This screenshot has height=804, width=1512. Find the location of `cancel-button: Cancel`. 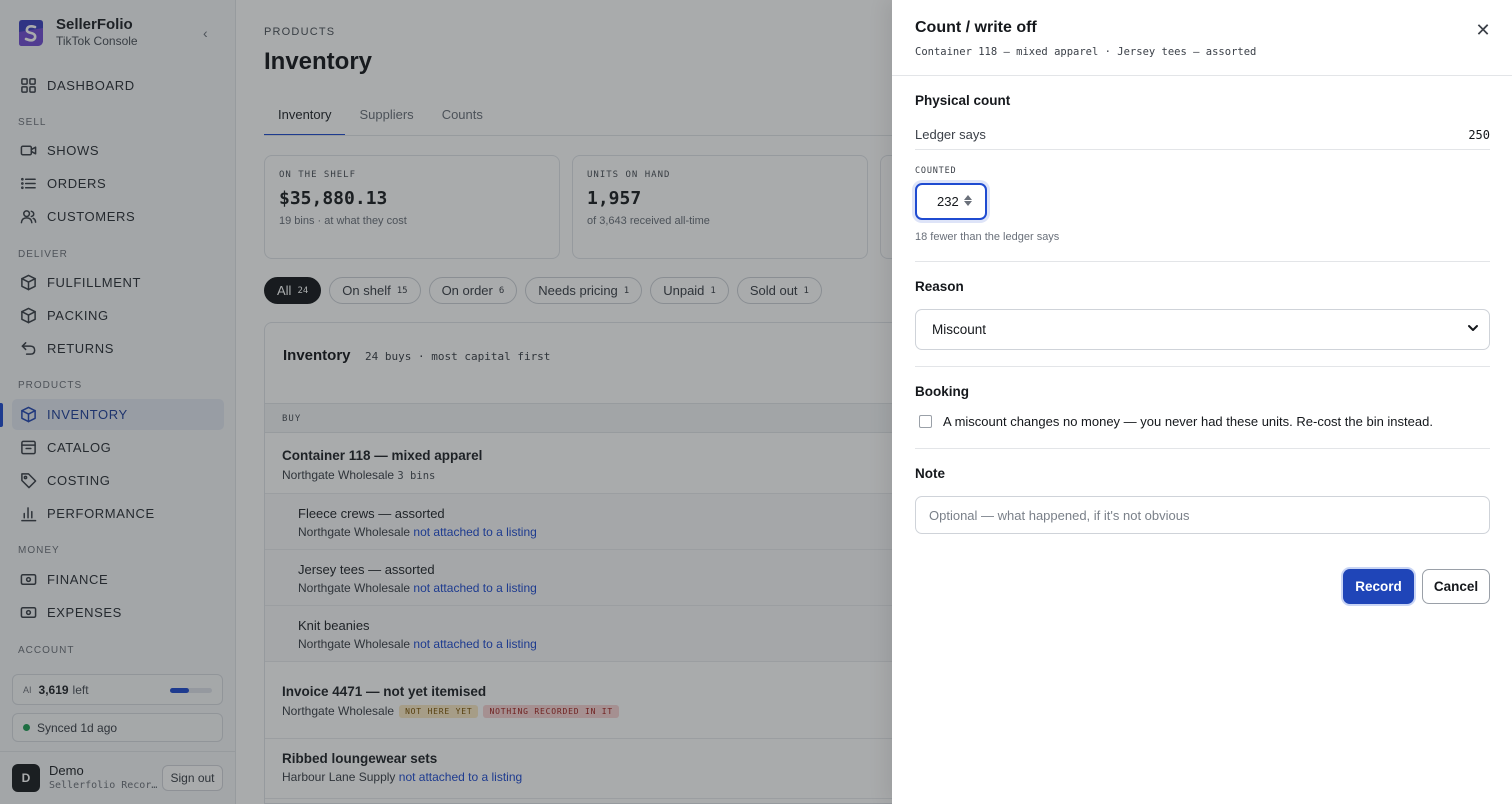

cancel-button: Cancel is located at coordinates (1456, 586).